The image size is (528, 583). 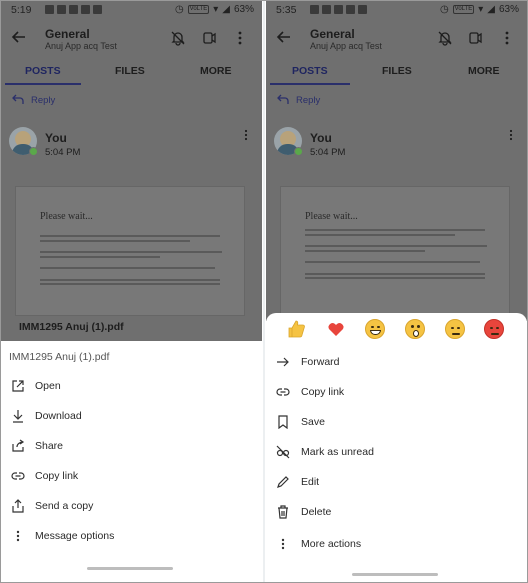 What do you see at coordinates (75, 536) in the screenshot?
I see `menu-message-options-label: Message options` at bounding box center [75, 536].